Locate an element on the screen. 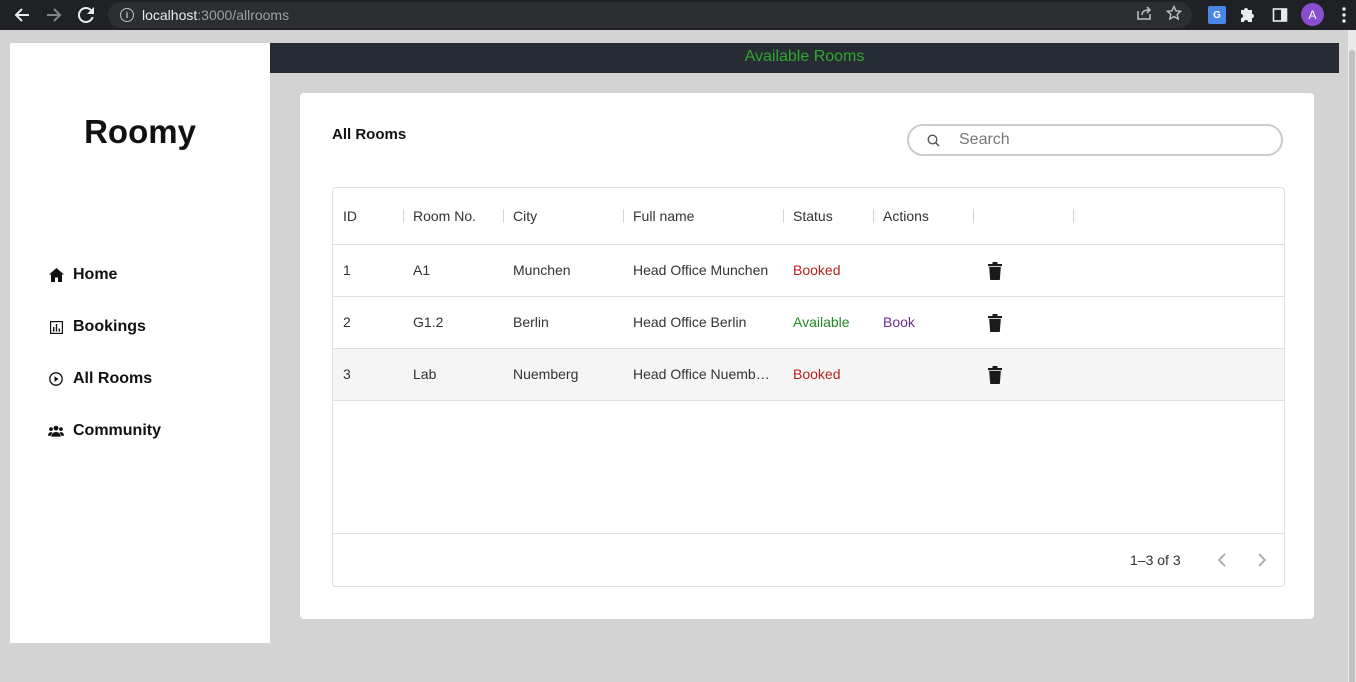  back-arrow-icon is located at coordinates (22, 15).